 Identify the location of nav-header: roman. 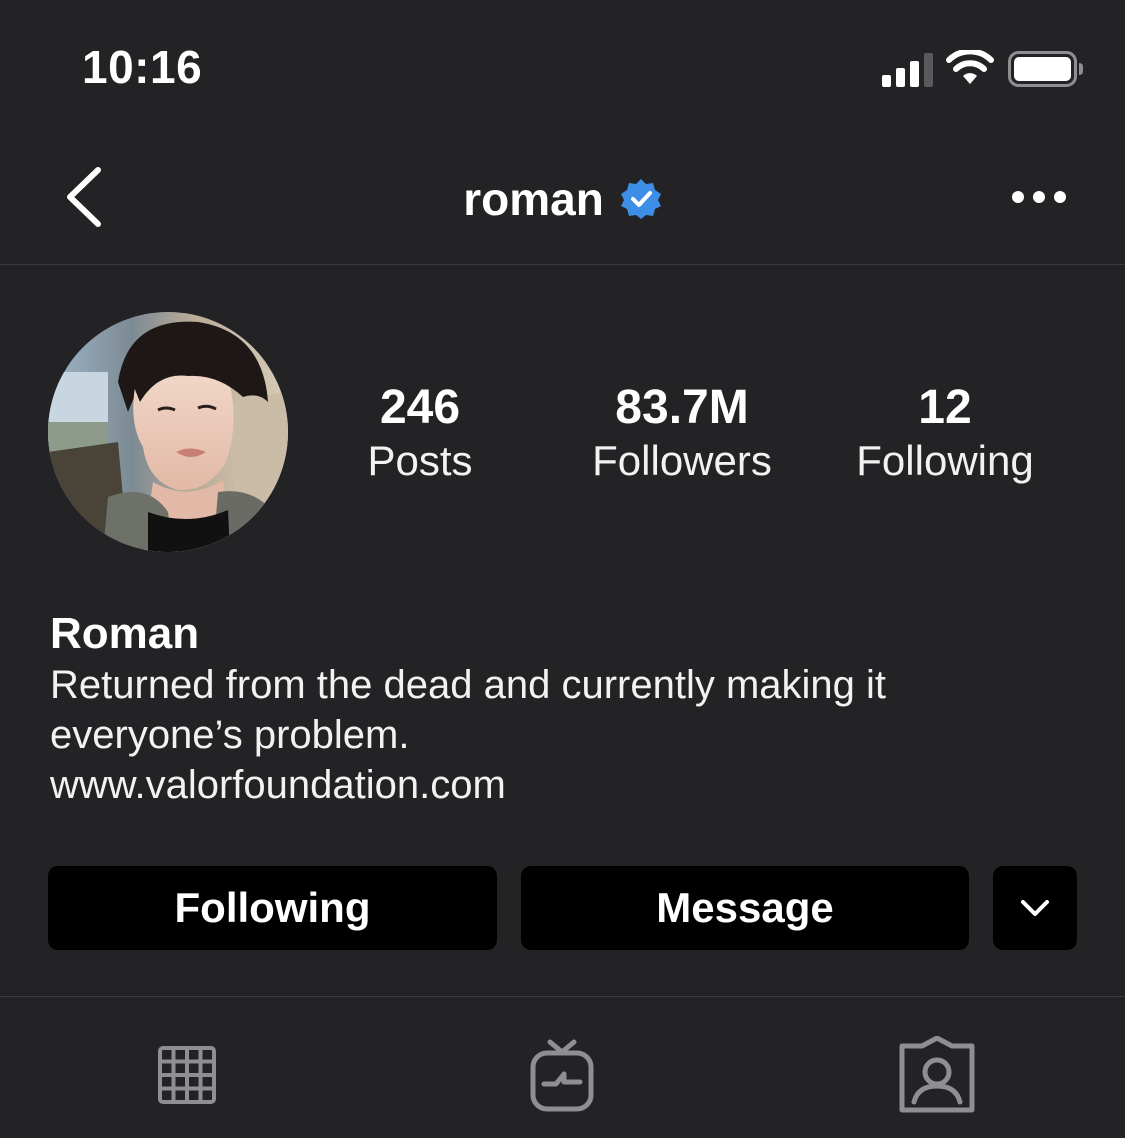
(562, 199).